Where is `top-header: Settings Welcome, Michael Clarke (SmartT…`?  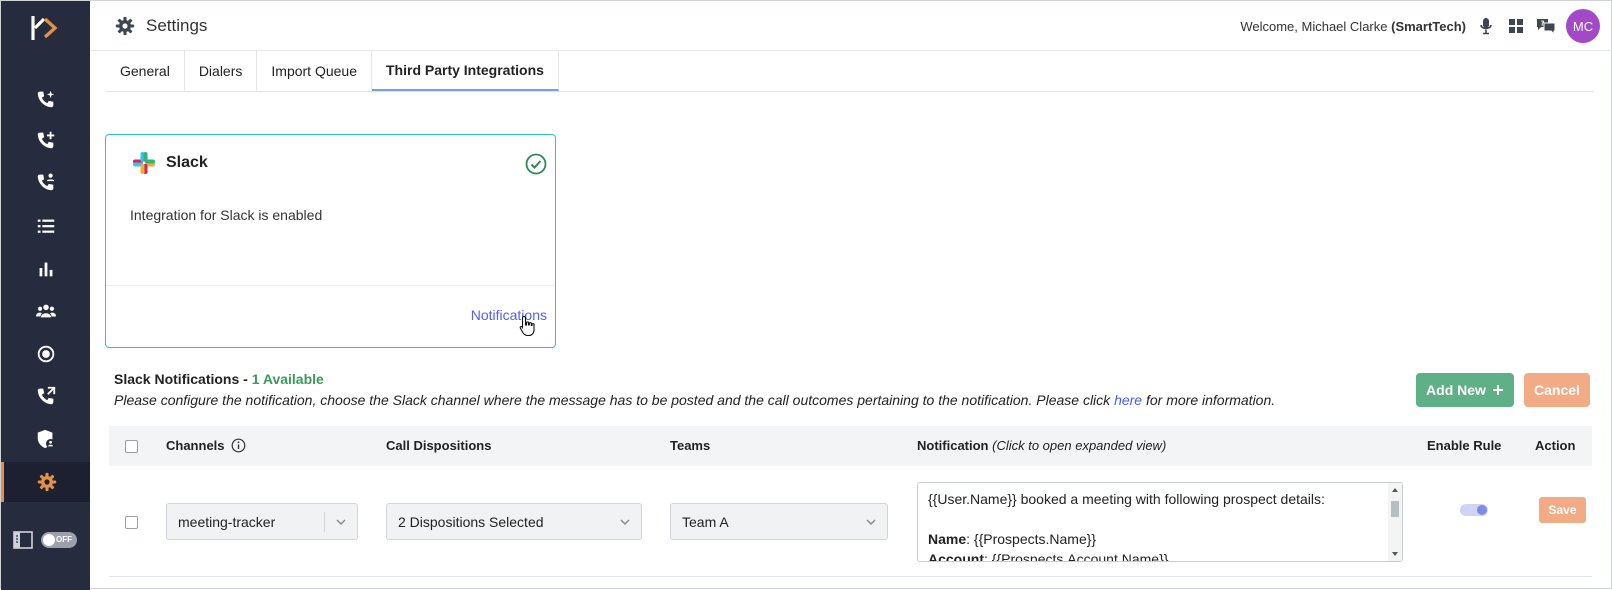 top-header: Settings Welcome, Michael Clarke (SmartT… is located at coordinates (851, 26).